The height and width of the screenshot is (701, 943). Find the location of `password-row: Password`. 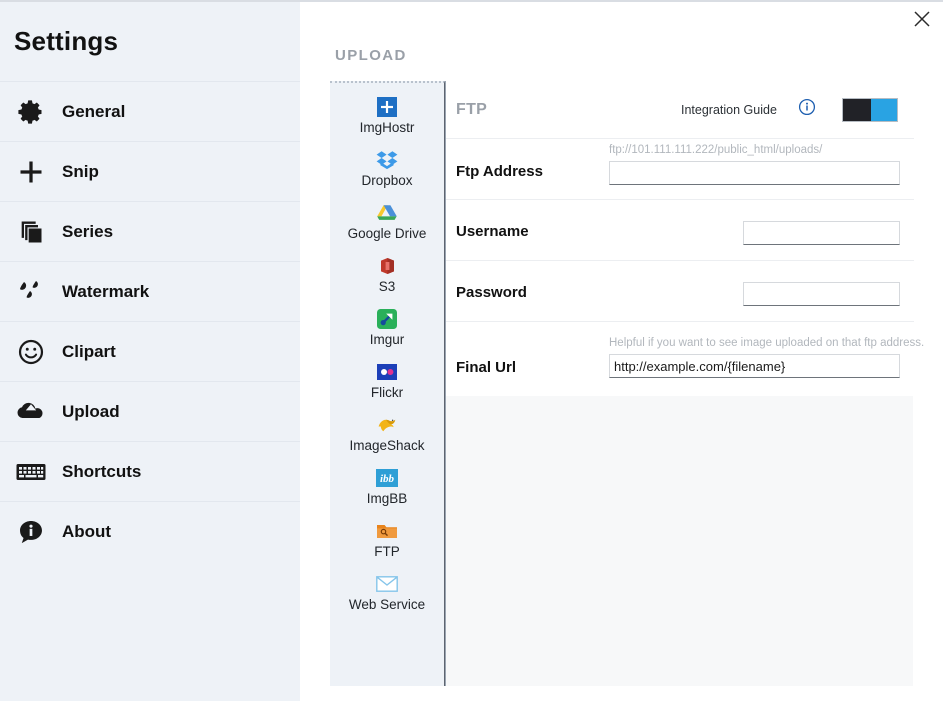

password-row: Password is located at coordinates (680, 291).